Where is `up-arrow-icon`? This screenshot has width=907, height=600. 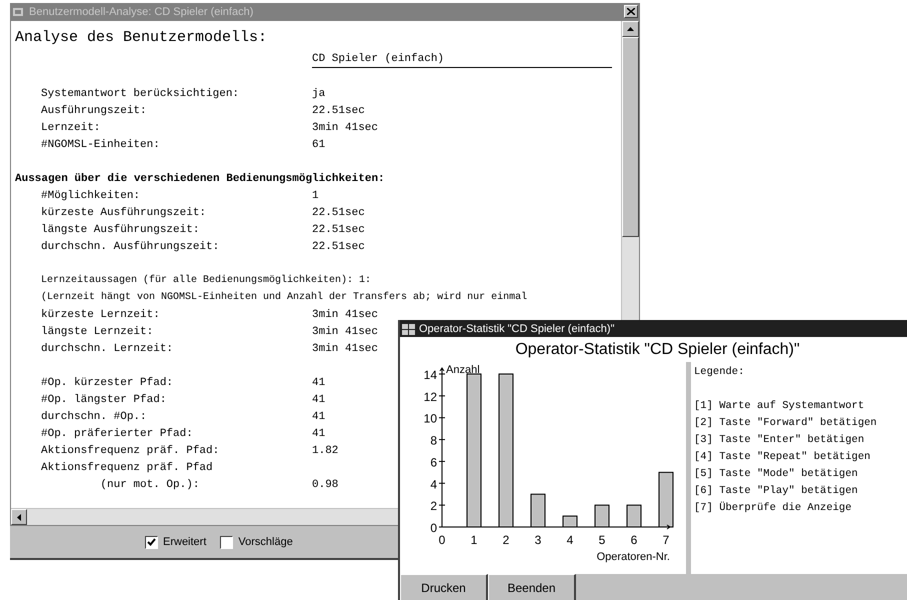 up-arrow-icon is located at coordinates (630, 29).